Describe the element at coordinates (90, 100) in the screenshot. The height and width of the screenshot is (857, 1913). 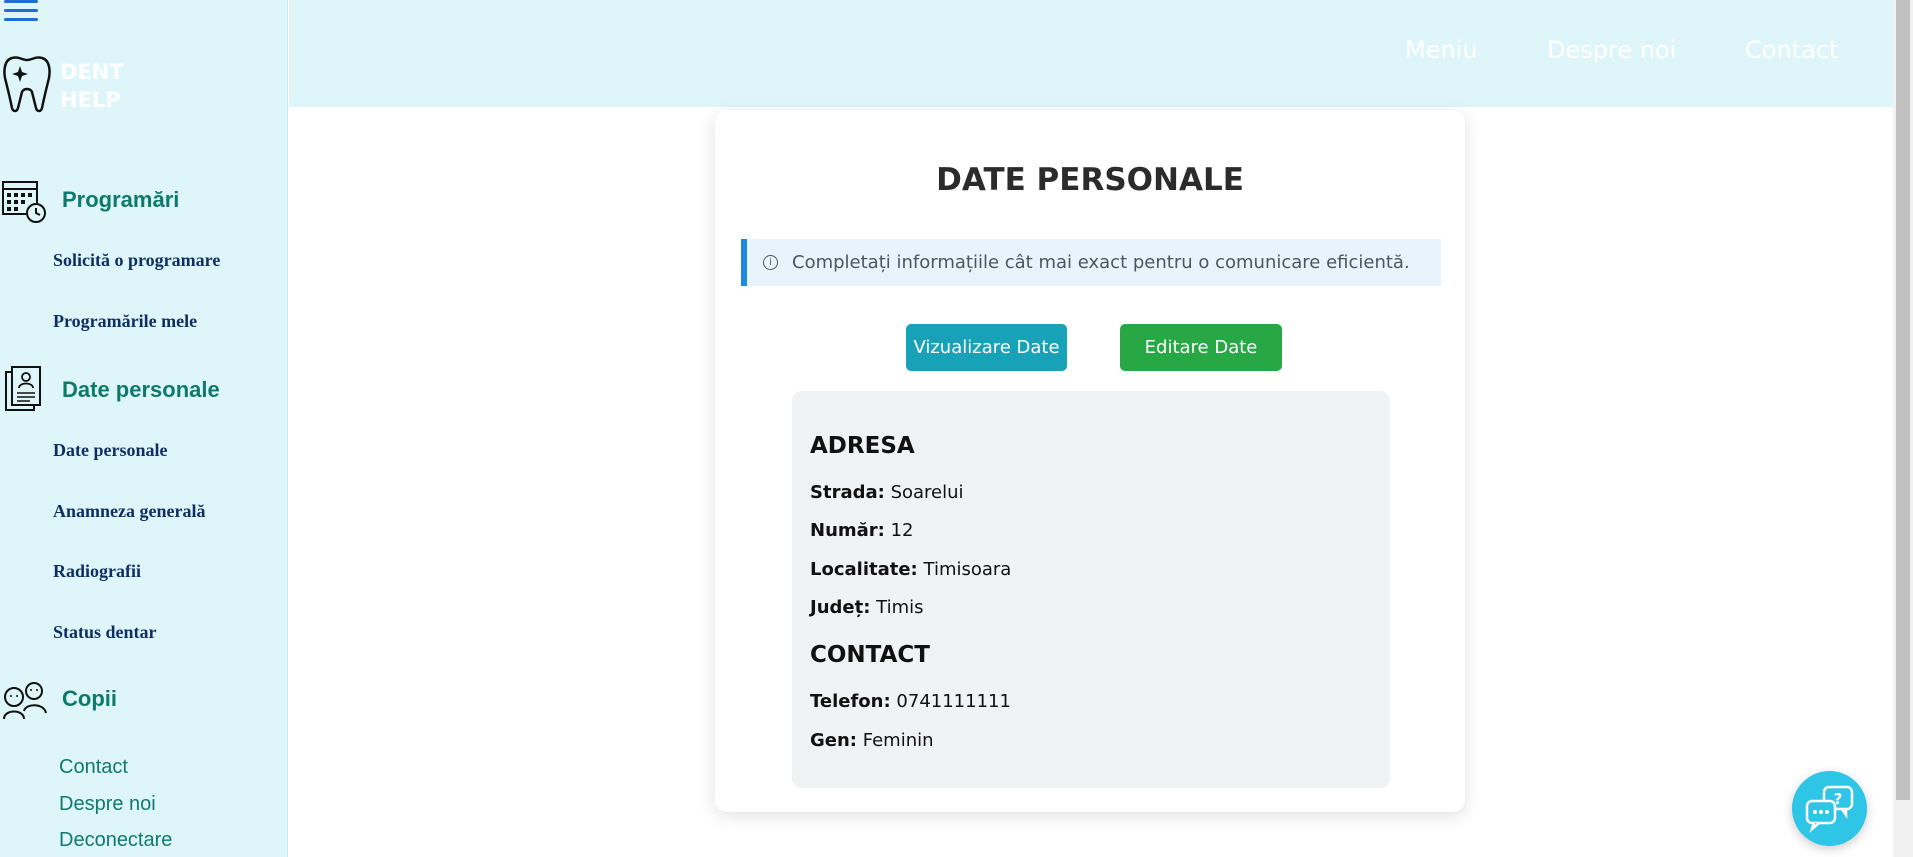
I see `logo-text-line2: HELP` at that location.